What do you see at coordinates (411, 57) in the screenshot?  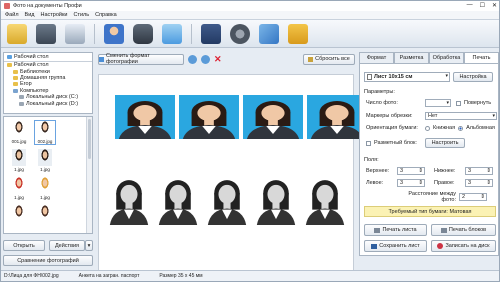 I see `tab-markup: Разметка` at bounding box center [411, 57].